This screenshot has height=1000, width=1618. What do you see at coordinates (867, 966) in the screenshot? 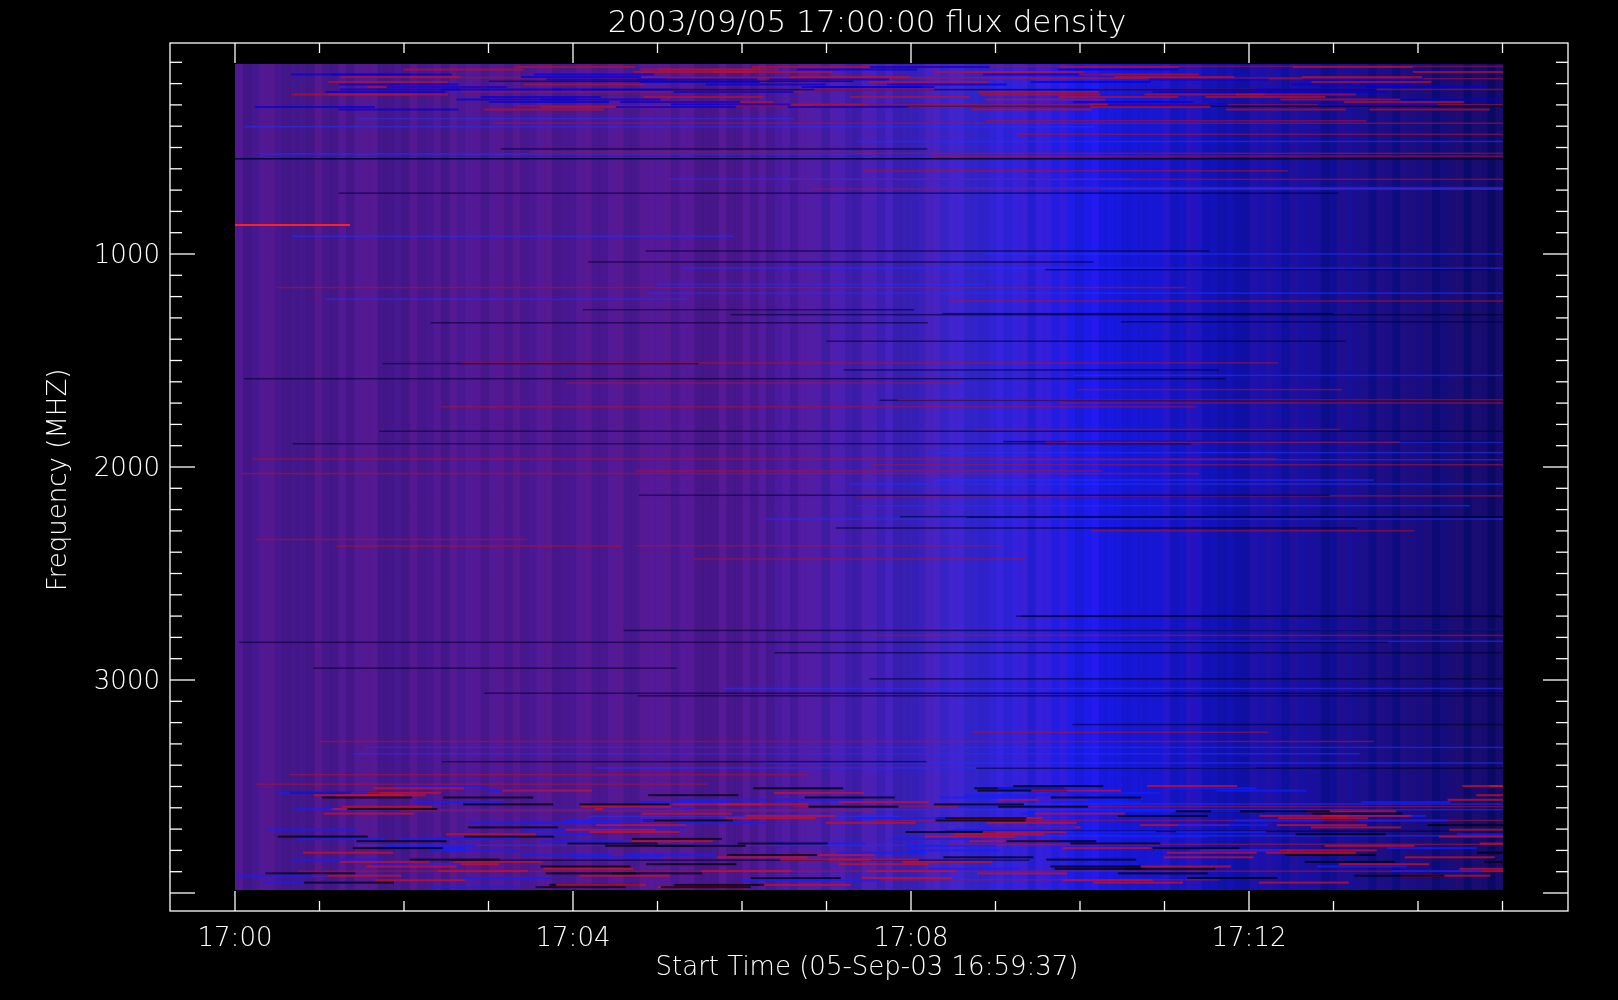
I see `x-axis-label: Start Time (05-Sep-03 16:59:37)` at bounding box center [867, 966].